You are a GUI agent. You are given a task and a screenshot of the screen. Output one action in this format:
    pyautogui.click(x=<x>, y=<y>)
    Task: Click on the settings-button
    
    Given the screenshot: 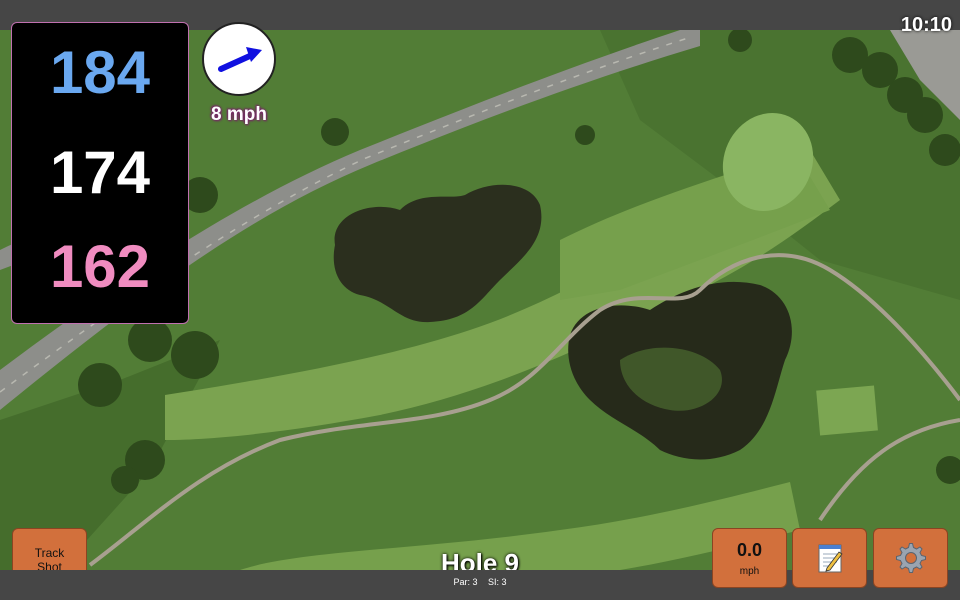 What is the action you would take?
    pyautogui.click(x=910, y=558)
    